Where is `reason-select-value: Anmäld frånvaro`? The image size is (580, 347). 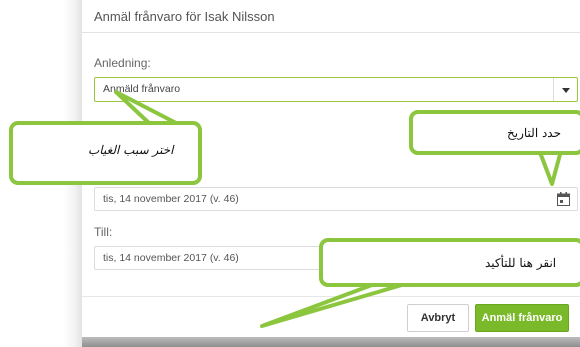 reason-select-value: Anmäld frånvaro is located at coordinates (142, 89).